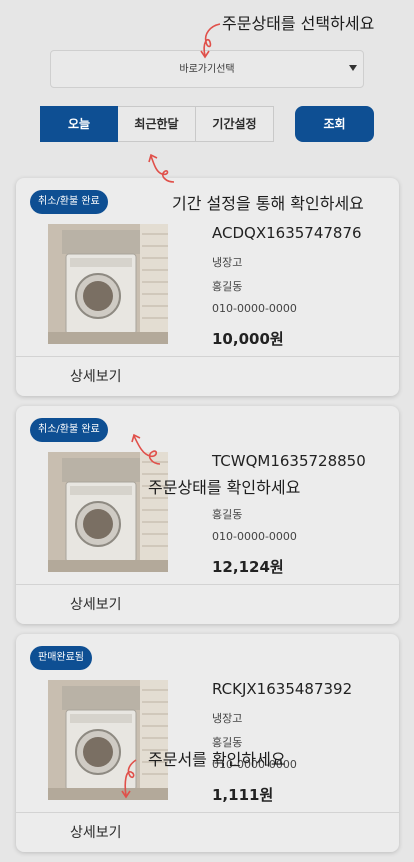 The height and width of the screenshot is (862, 414). Describe the element at coordinates (298, 23) in the screenshot. I see `annotation-select-status: 주문상태를 선택하세요` at that location.